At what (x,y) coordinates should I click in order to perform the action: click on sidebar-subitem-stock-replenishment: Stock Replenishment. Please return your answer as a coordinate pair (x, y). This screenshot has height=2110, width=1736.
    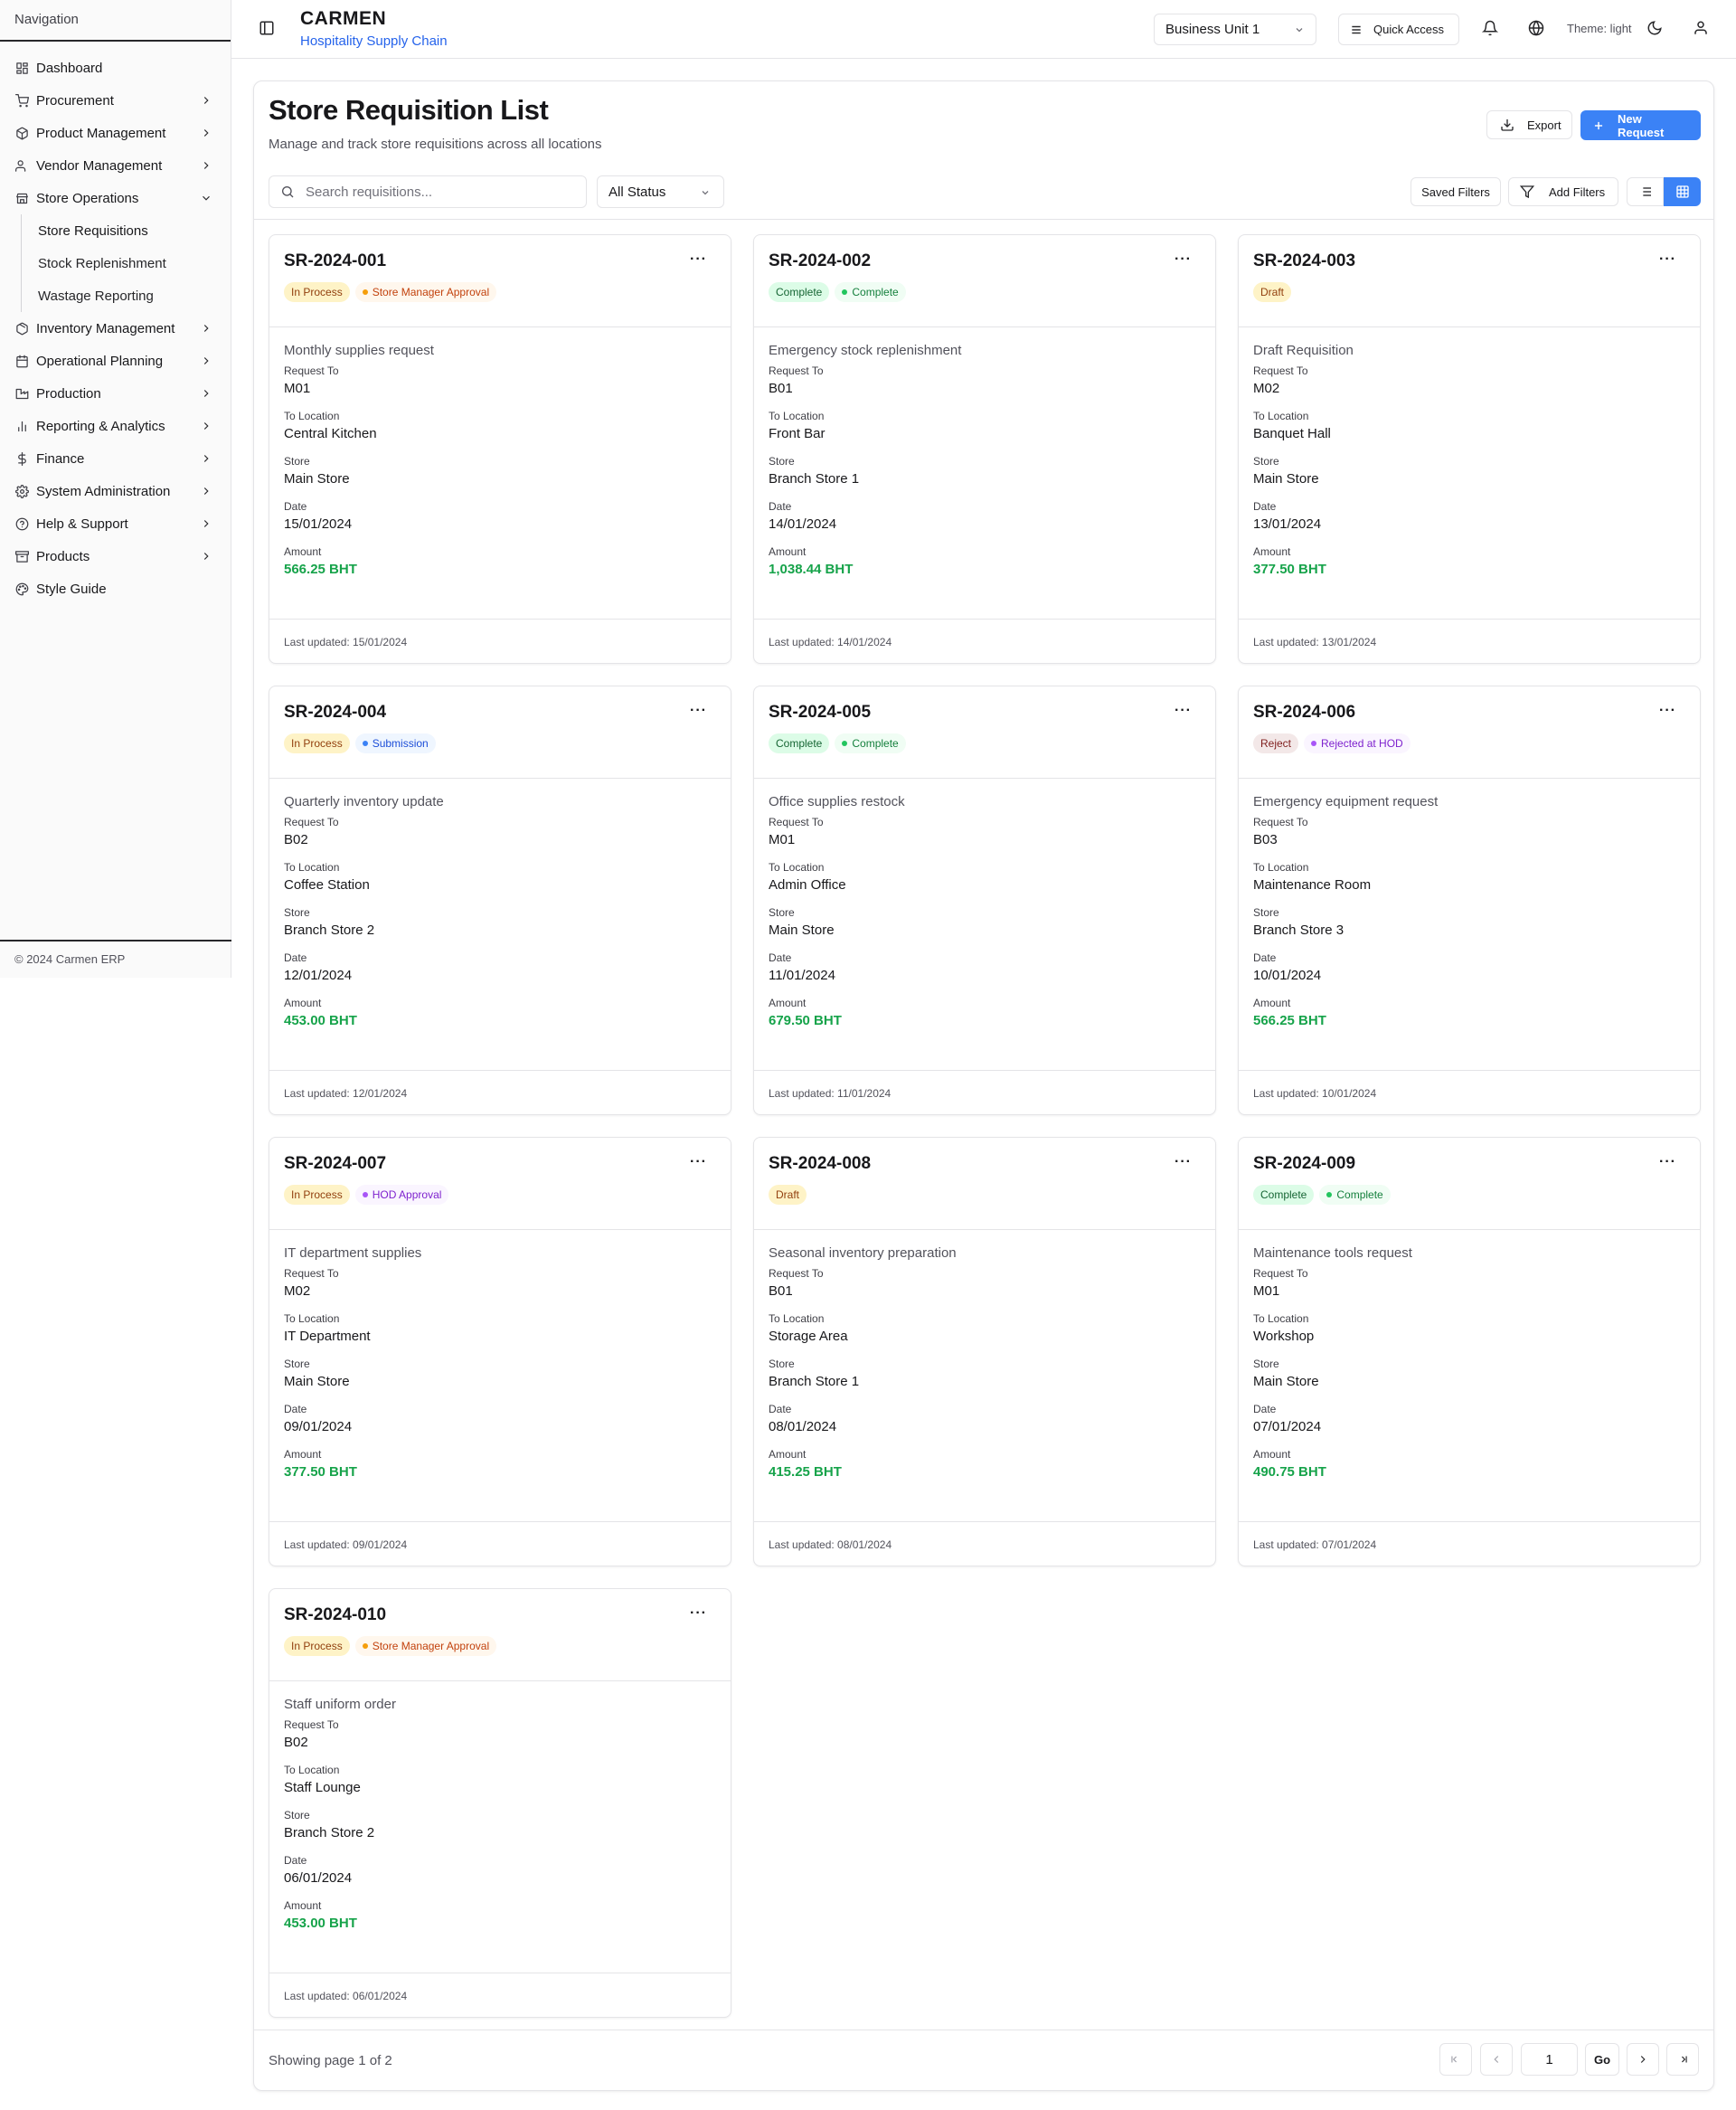
    Looking at the image, I should click on (134, 263).